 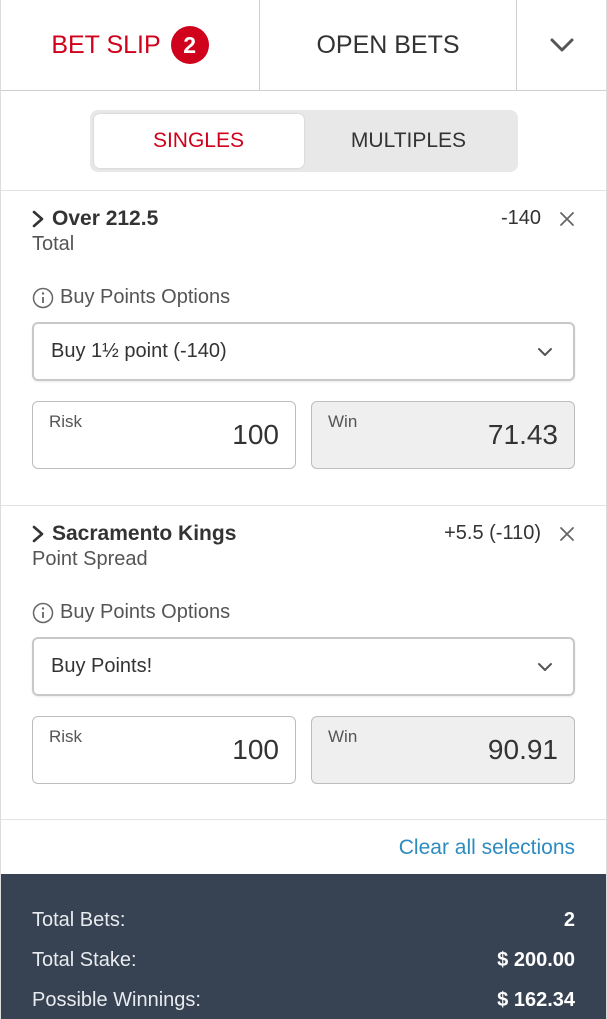 I want to click on buy-points-select: Buy Points!, so click(x=303, y=666).